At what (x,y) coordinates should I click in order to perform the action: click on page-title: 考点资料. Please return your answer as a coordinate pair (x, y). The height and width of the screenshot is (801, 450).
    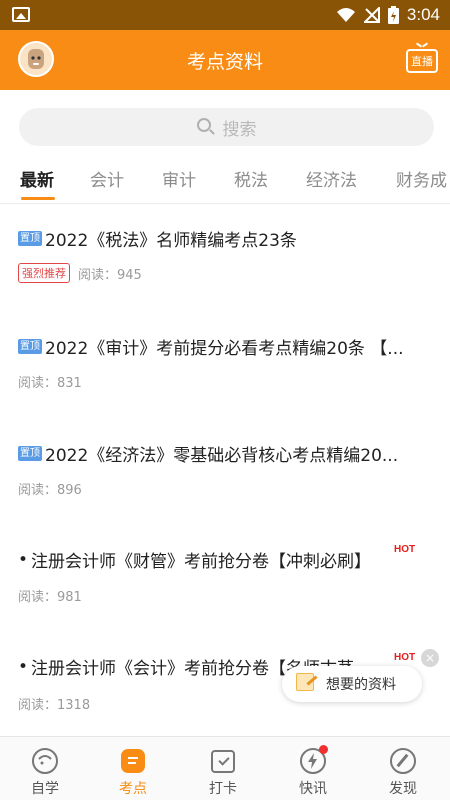
    Looking at the image, I should click on (224, 62).